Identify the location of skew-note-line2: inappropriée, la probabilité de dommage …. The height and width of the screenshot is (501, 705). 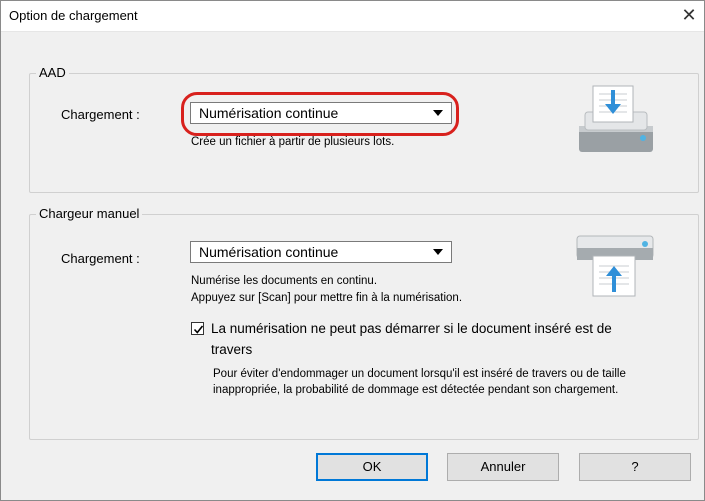
(416, 390).